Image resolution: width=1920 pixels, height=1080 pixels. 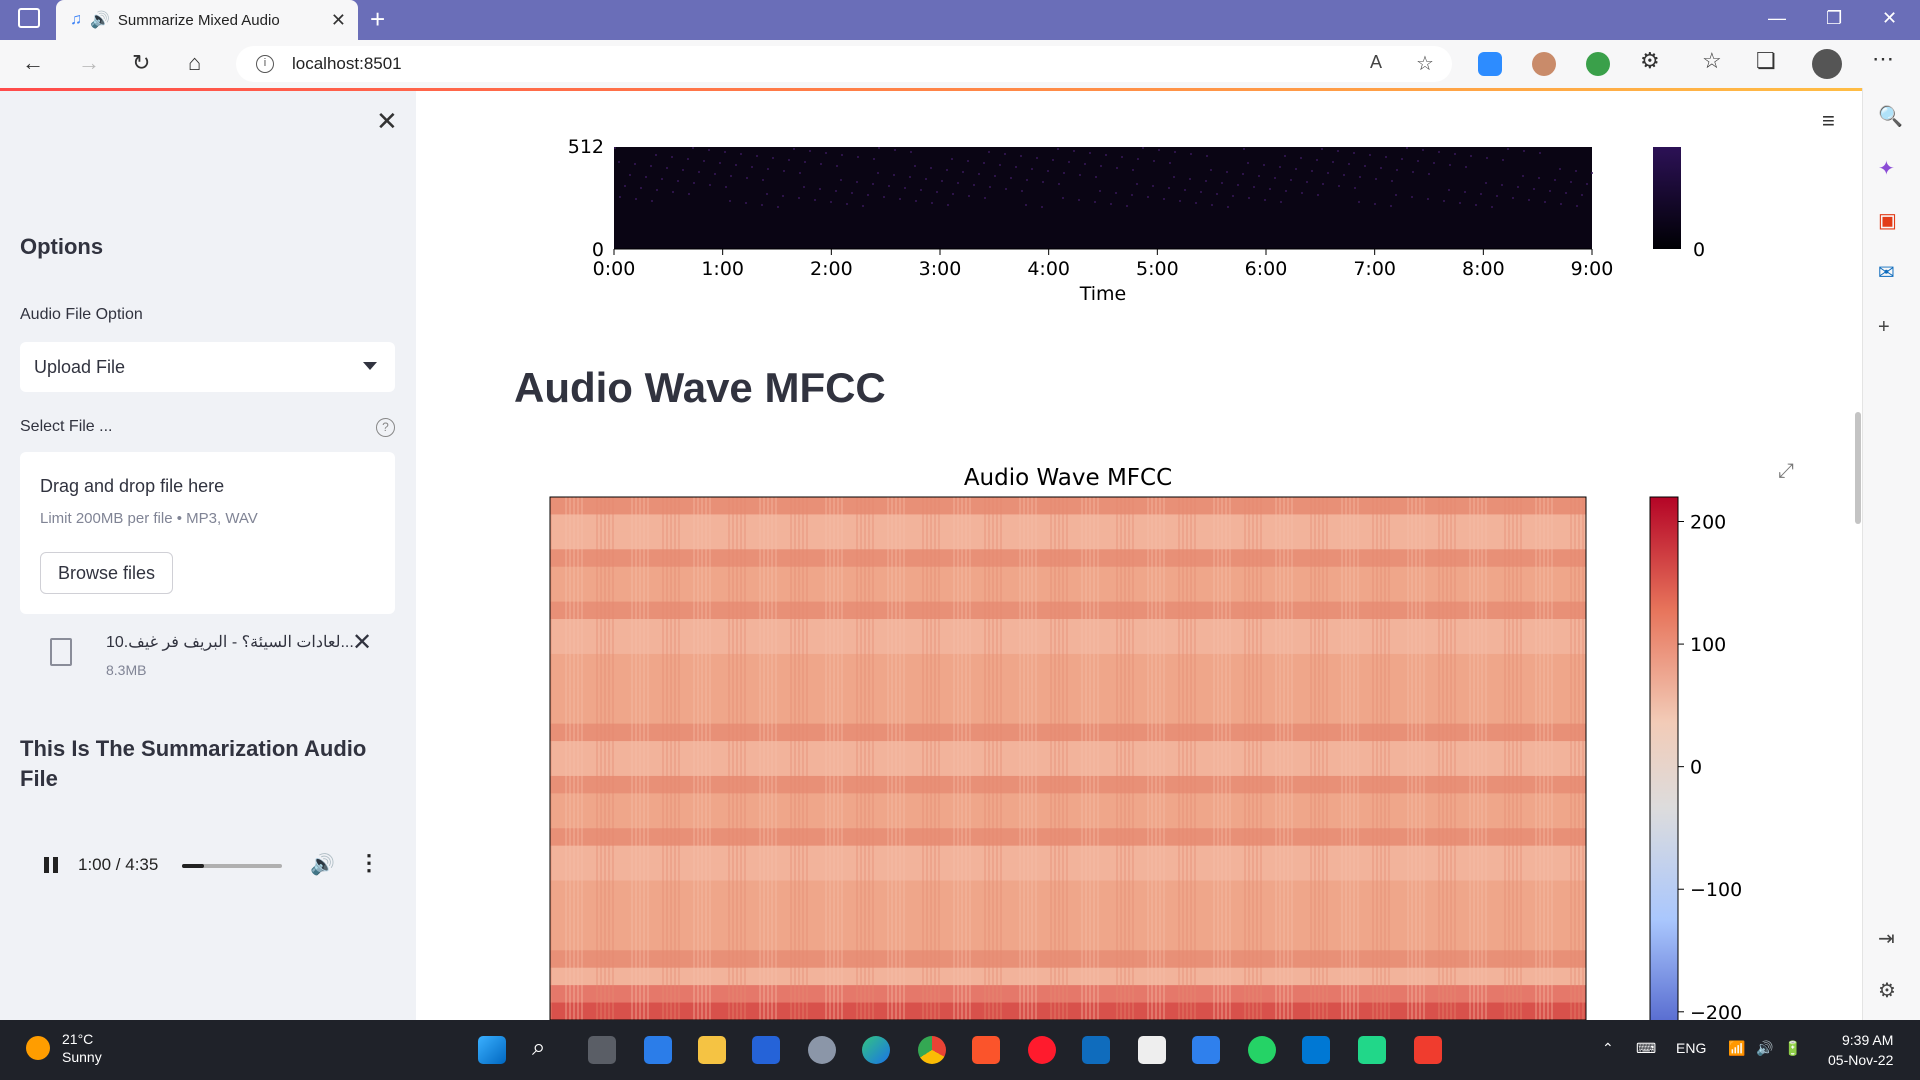 What do you see at coordinates (1206, 1050) in the screenshot?
I see `todo-icon` at bounding box center [1206, 1050].